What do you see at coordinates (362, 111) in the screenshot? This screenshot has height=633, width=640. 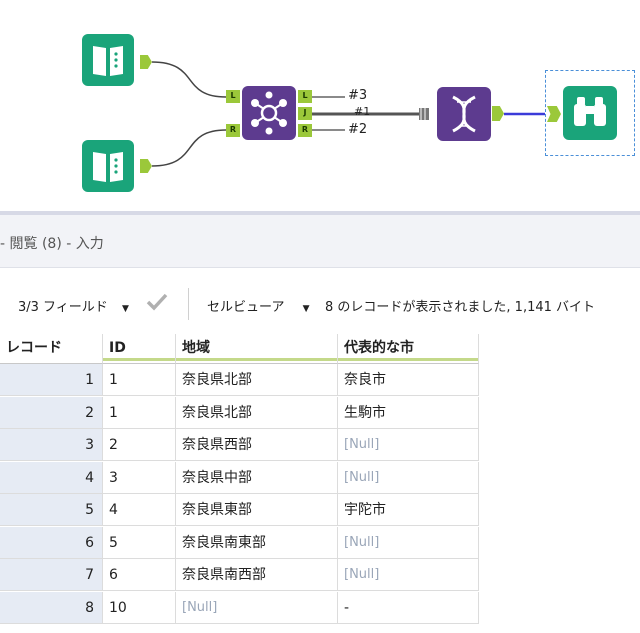 I see `connection-label-join: #1` at bounding box center [362, 111].